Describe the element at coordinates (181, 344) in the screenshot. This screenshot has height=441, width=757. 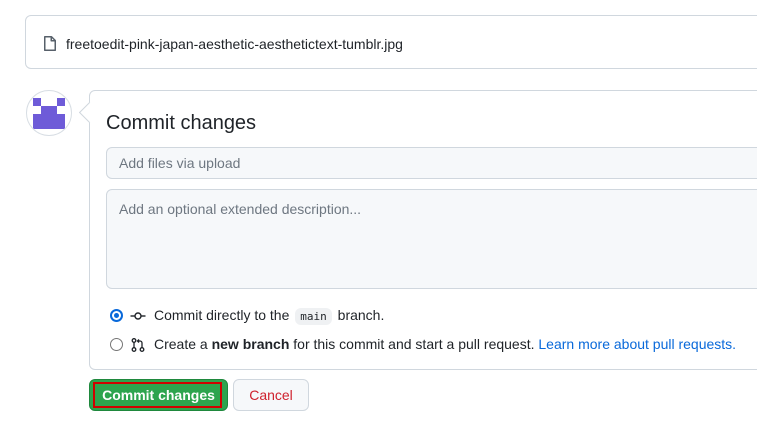
I see `new-branch-prefix: Create a` at that location.